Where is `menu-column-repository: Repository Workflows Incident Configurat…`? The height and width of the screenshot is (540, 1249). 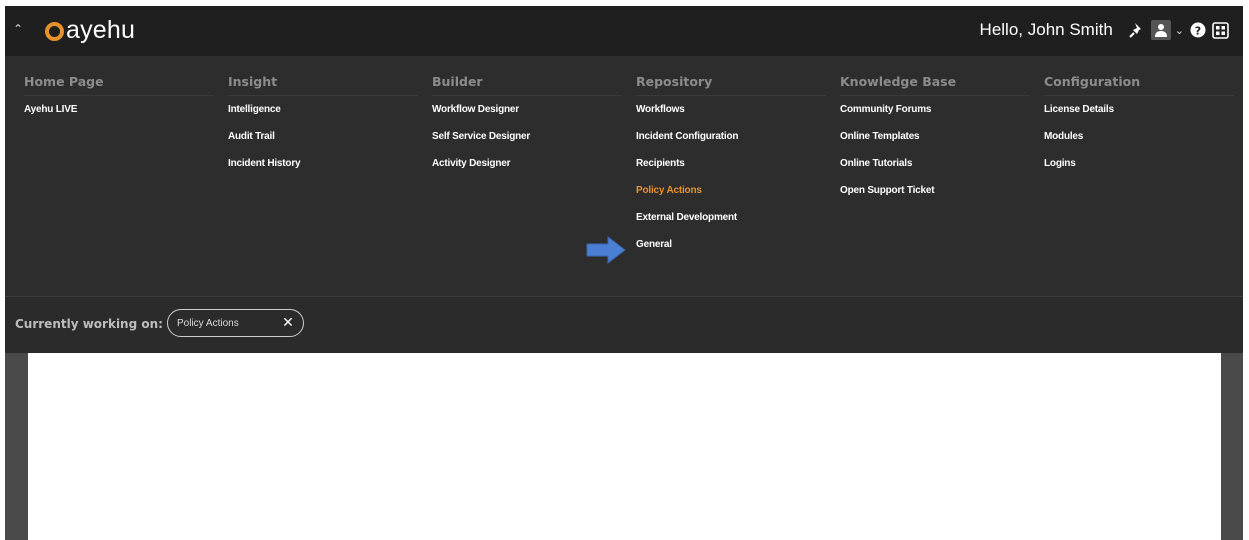 menu-column-repository: Repository Workflows Incident Configurat… is located at coordinates (731, 170).